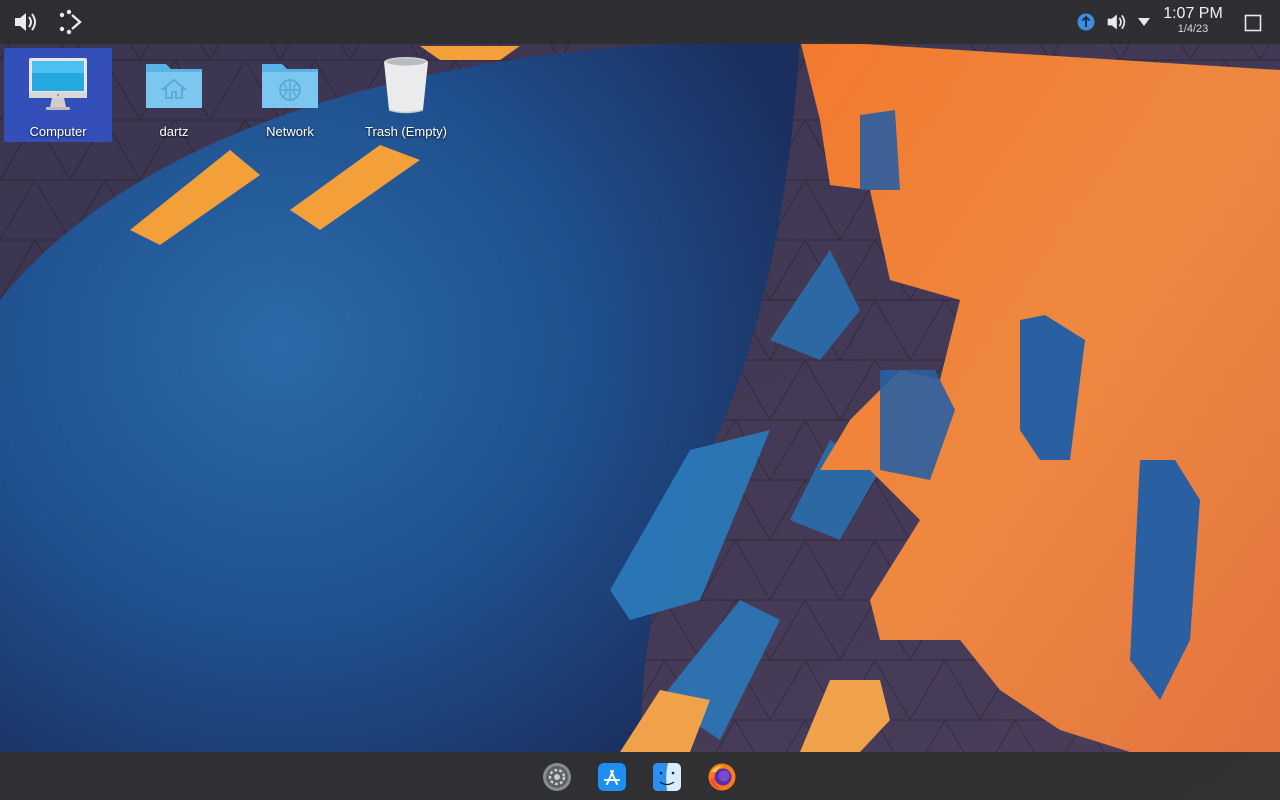 The width and height of the screenshot is (1280, 800). Describe the element at coordinates (1193, 29) in the screenshot. I see `clock-date: 1/4/23` at that location.